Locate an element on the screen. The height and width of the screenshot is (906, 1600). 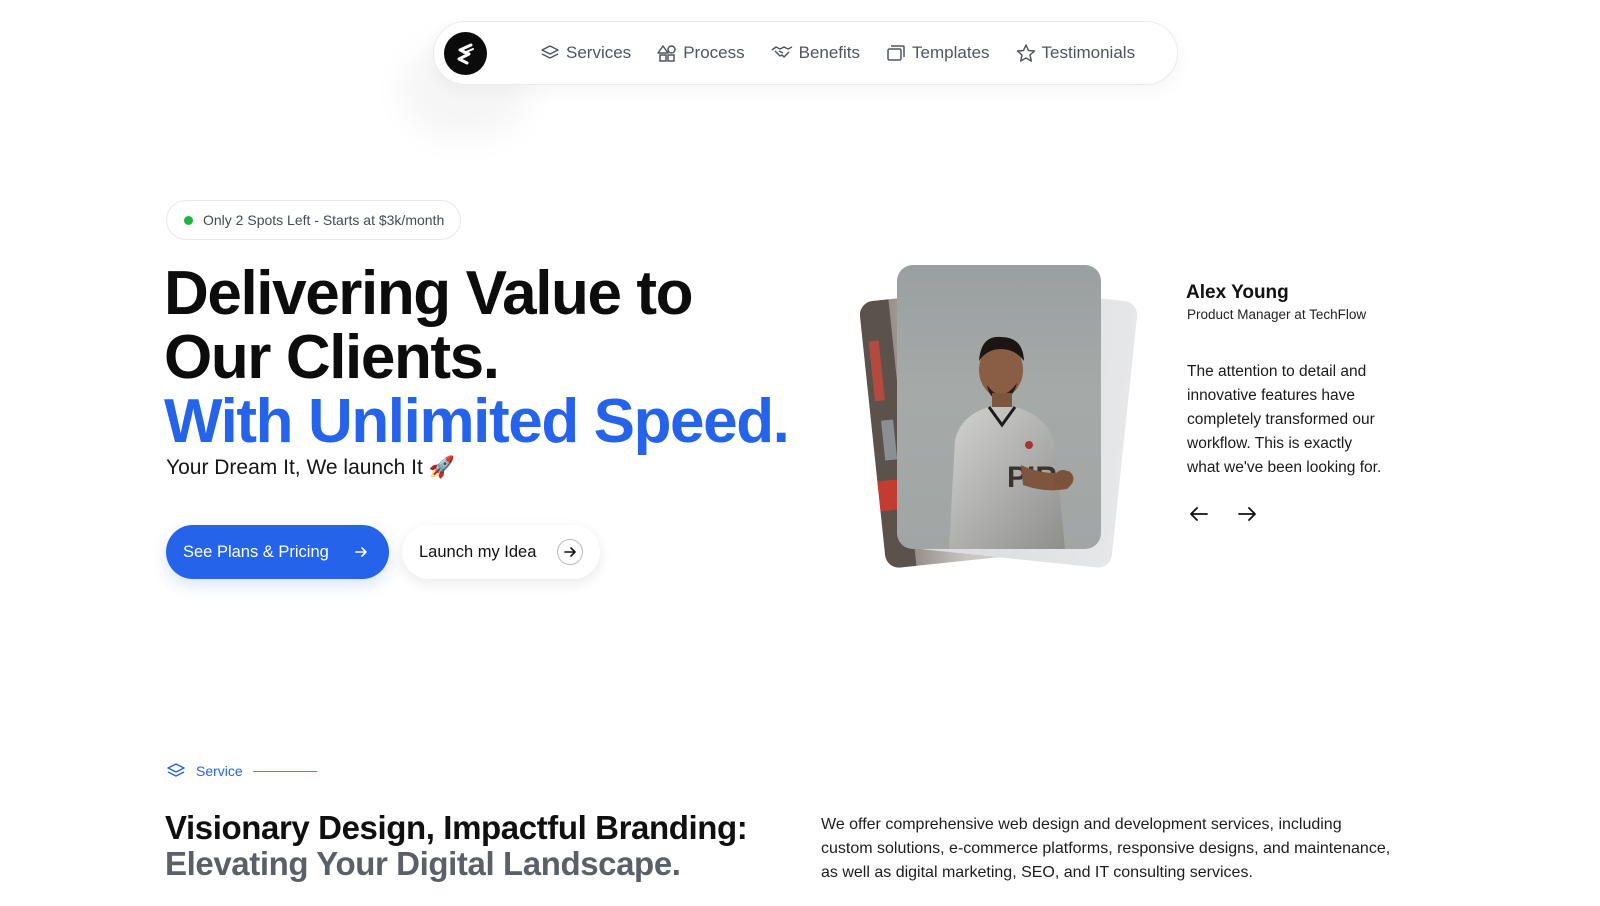
copy-icon is located at coordinates (896, 53).